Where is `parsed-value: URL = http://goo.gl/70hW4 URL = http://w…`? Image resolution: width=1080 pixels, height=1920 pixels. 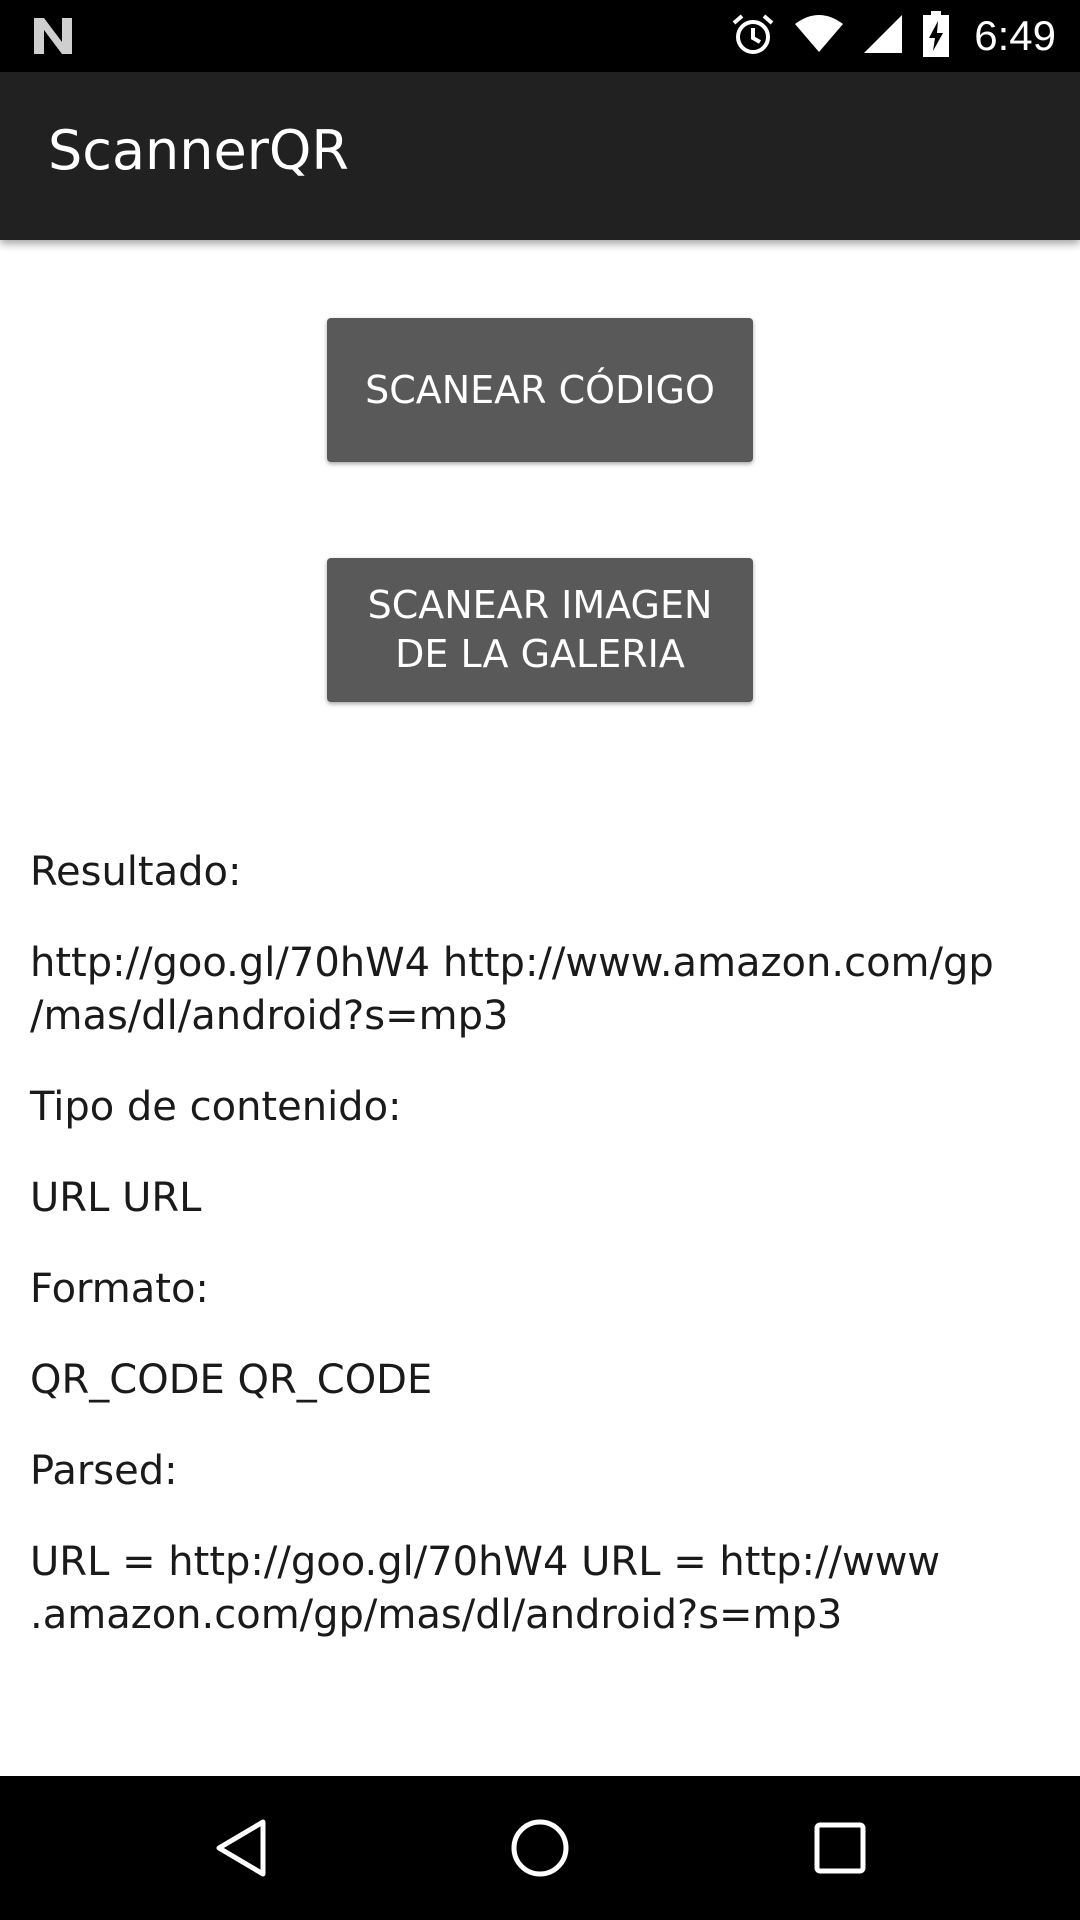
parsed-value: URL = http://goo.gl/70hW4 URL = http://w… is located at coordinates (485, 1588).